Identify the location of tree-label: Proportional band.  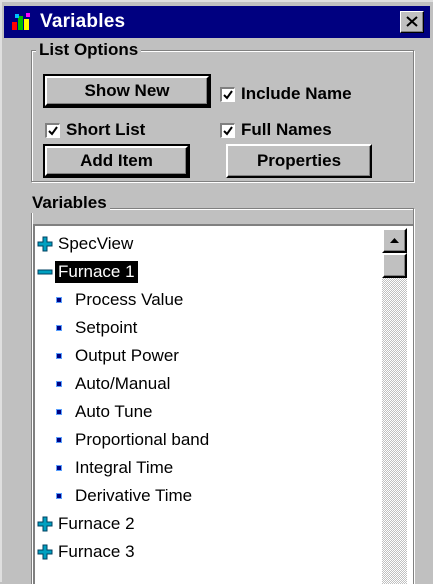
(142, 439).